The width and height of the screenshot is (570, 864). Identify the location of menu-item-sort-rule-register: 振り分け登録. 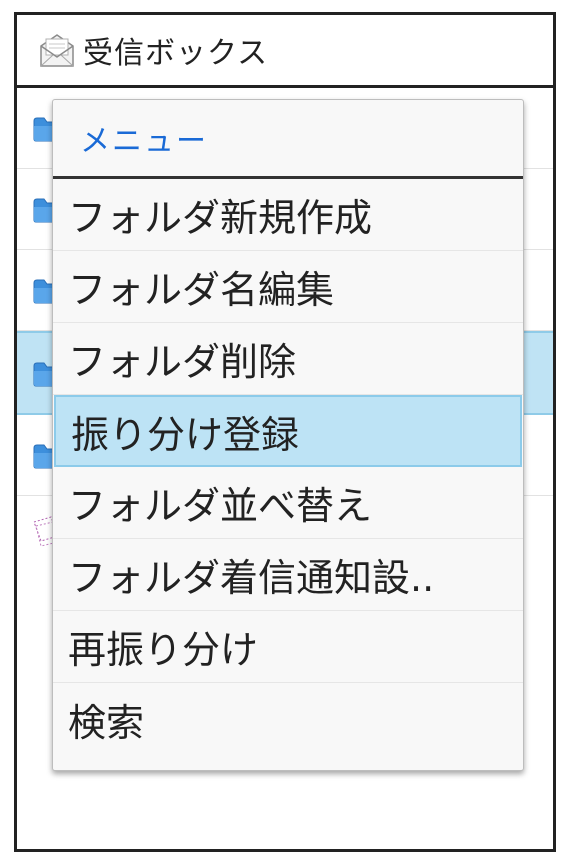
(288, 431).